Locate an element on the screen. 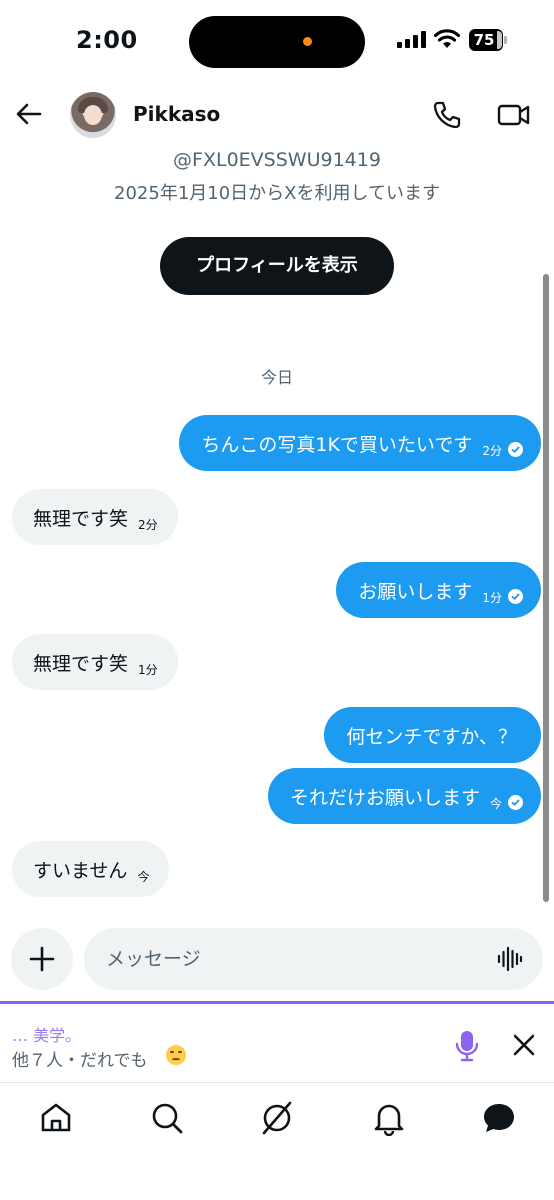  message-bubble-outgoing: 何センチですか、？ is located at coordinates (432, 735).